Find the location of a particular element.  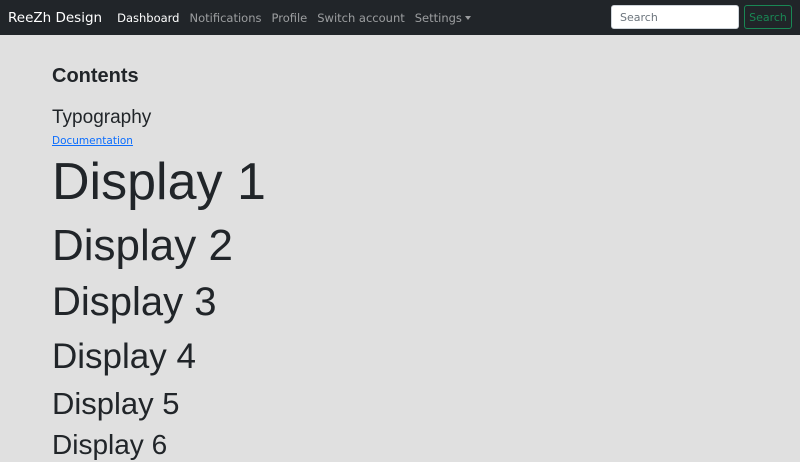

nav-dashboard: Dashboard is located at coordinates (148, 18).